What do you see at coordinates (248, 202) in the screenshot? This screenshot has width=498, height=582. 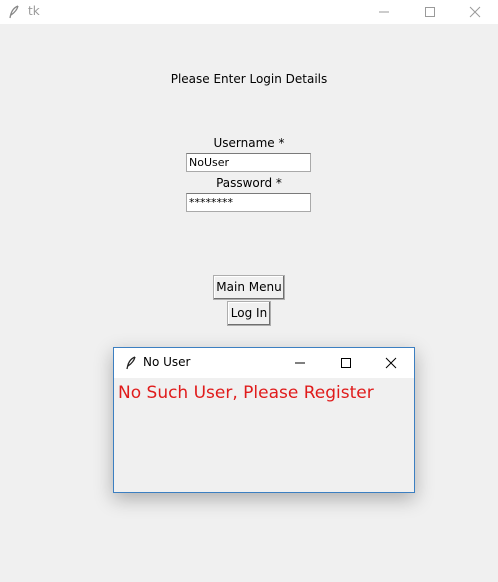 I see `password-input: ********` at bounding box center [248, 202].